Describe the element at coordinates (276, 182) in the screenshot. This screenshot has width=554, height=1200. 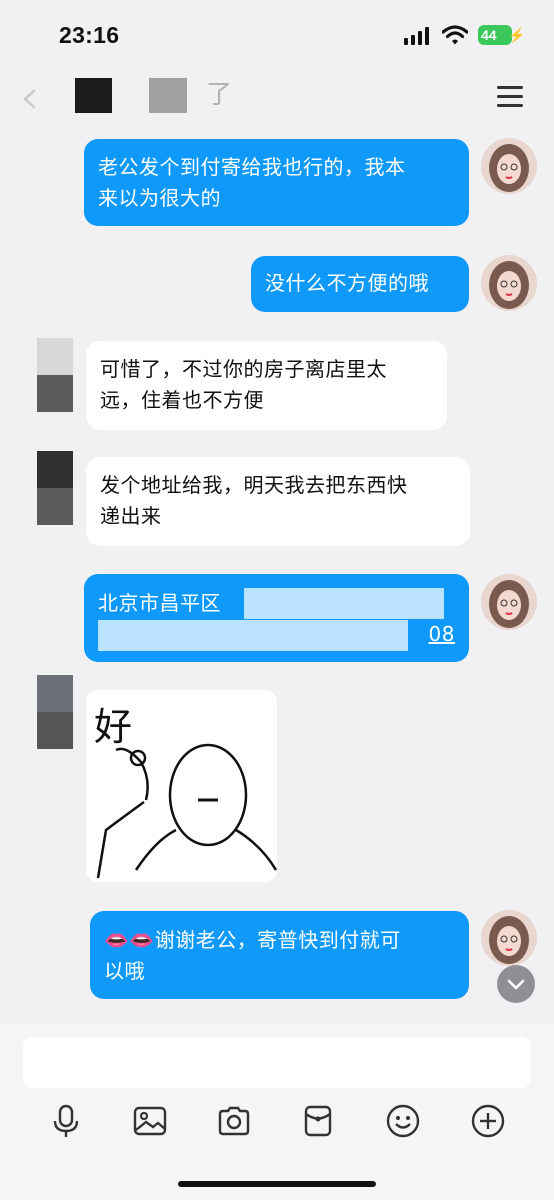
I see `message-bubble-outgoing: 老公发个到付寄给我也行的，我本 来以为很大的` at that location.